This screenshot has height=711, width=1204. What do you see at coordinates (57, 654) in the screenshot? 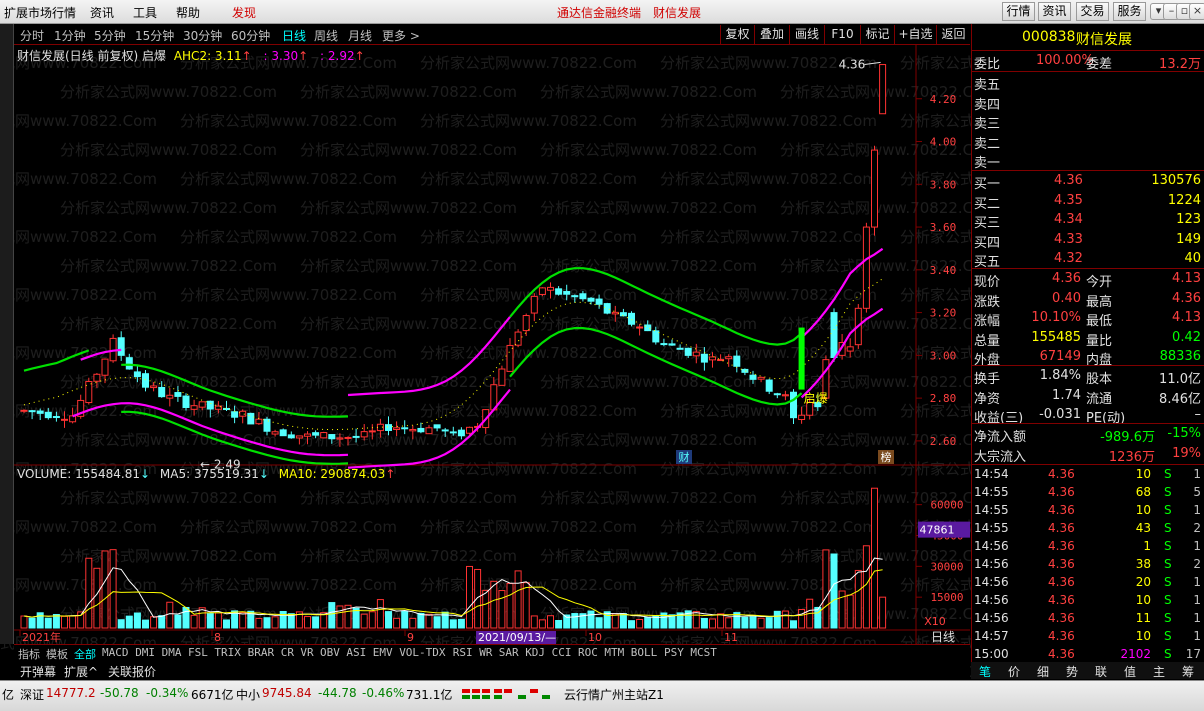
I see `indicator-tab-模板: 模板` at bounding box center [57, 654].